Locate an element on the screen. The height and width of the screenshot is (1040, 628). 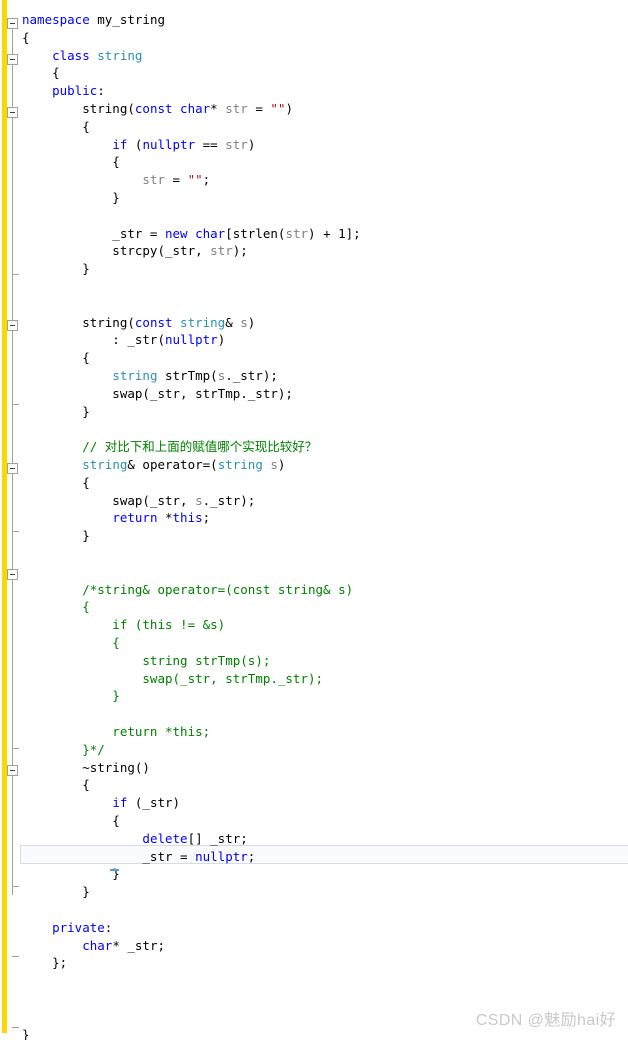
code-line: _str = new char[strlen(str) + 1]; is located at coordinates (191, 234).